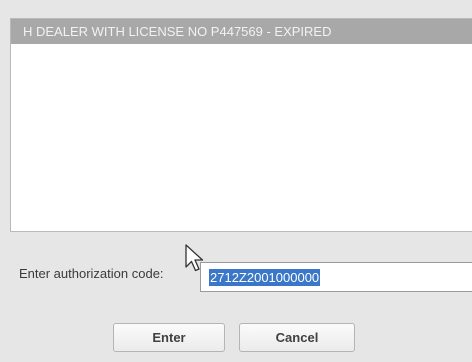 This screenshot has height=362, width=472. Describe the element at coordinates (169, 337) in the screenshot. I see `enter-button: Enter` at that location.